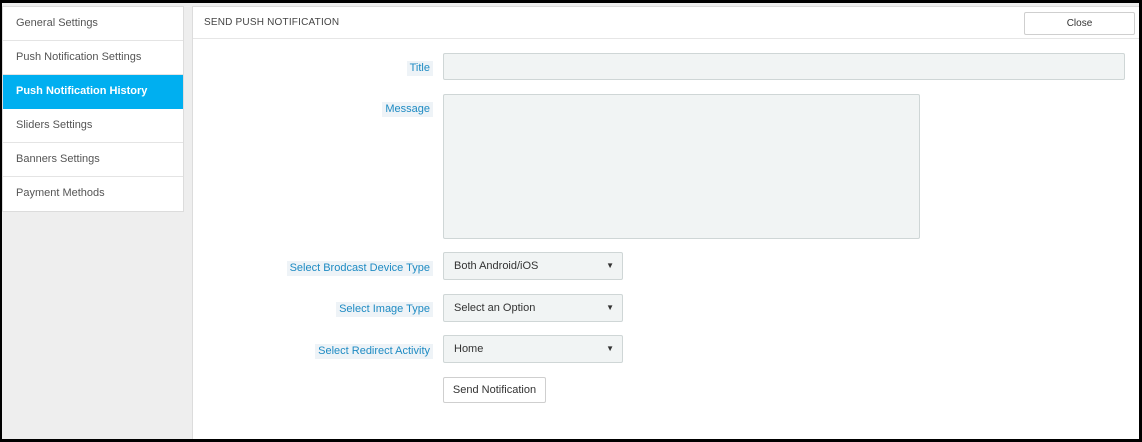 The width and height of the screenshot is (1142, 442). Describe the element at coordinates (469, 349) in the screenshot. I see `redirect-activity-value: Home` at that location.